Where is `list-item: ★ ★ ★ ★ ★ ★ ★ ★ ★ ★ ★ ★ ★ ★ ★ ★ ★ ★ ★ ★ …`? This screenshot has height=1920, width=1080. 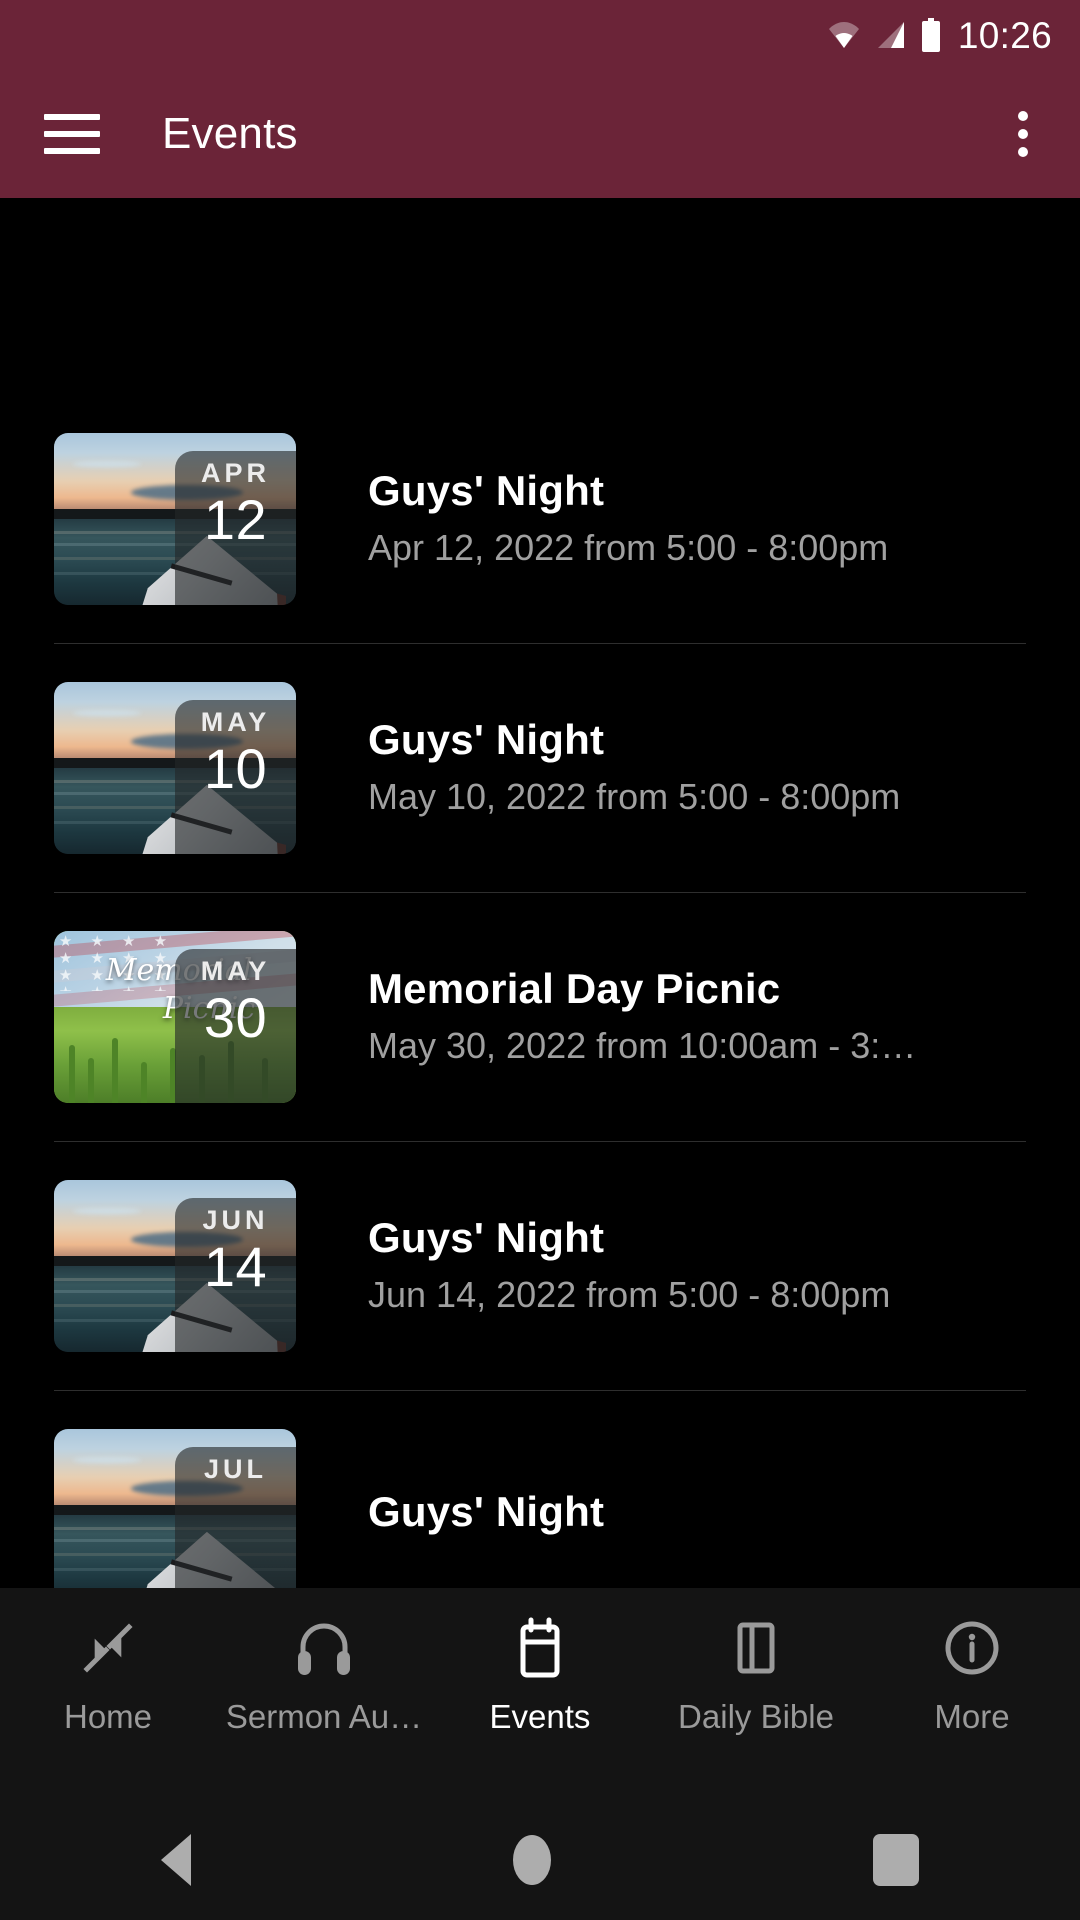 list-item: ★ ★ ★ ★ ★ ★ ★ ★ ★ ★ ★ ★ ★ ★ ★ ★ ★ ★ ★ ★ … is located at coordinates (540, 1017).